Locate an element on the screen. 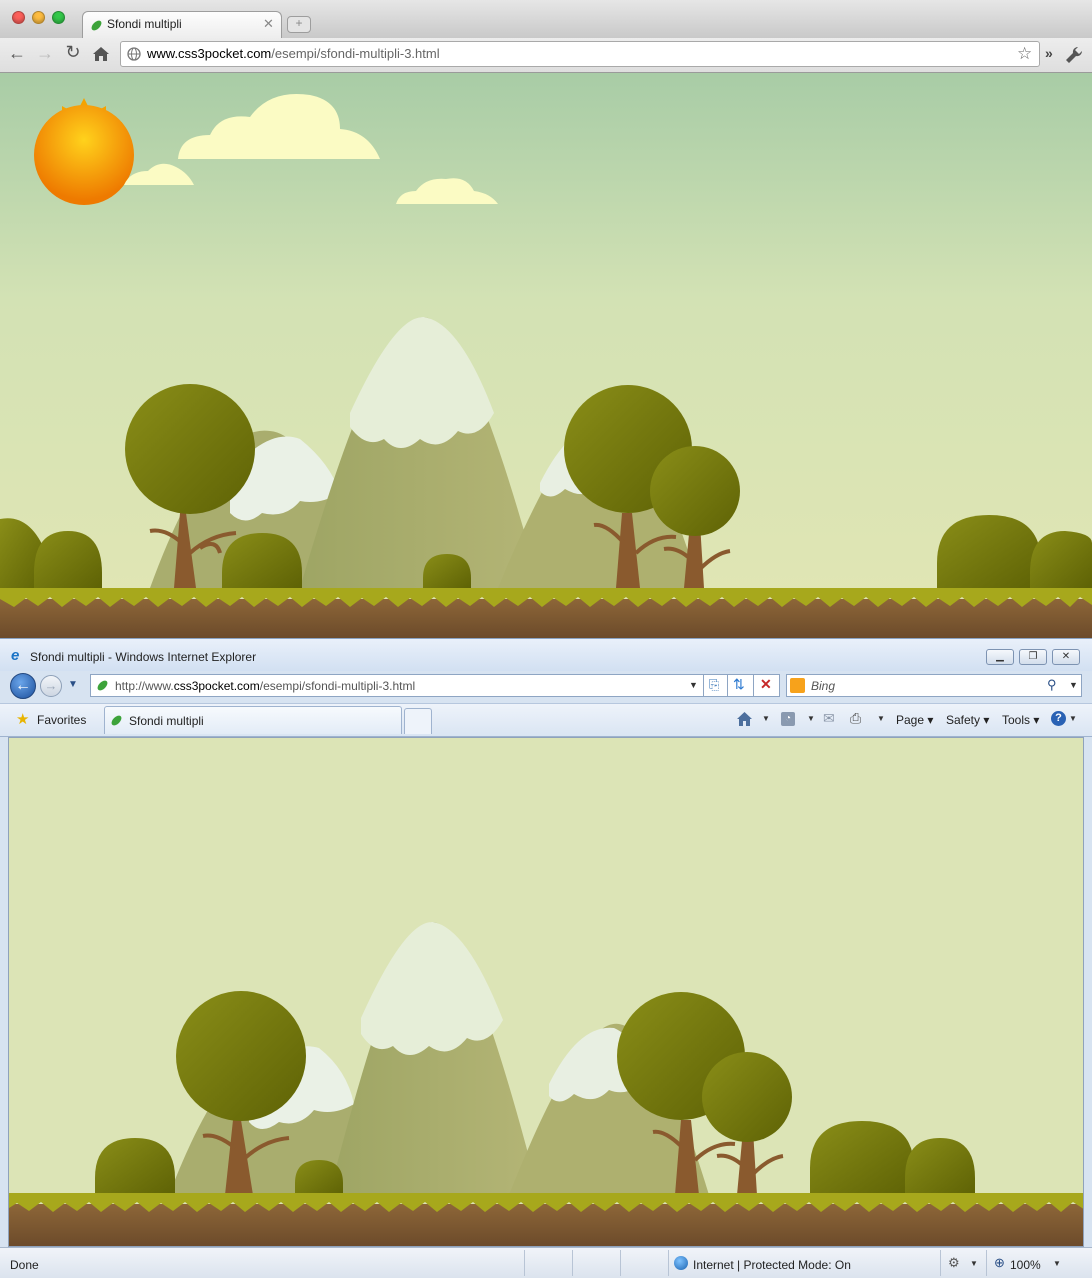 Image resolution: width=1092 pixels, height=1278 pixels. search-placeholder: Bing is located at coordinates (823, 686).